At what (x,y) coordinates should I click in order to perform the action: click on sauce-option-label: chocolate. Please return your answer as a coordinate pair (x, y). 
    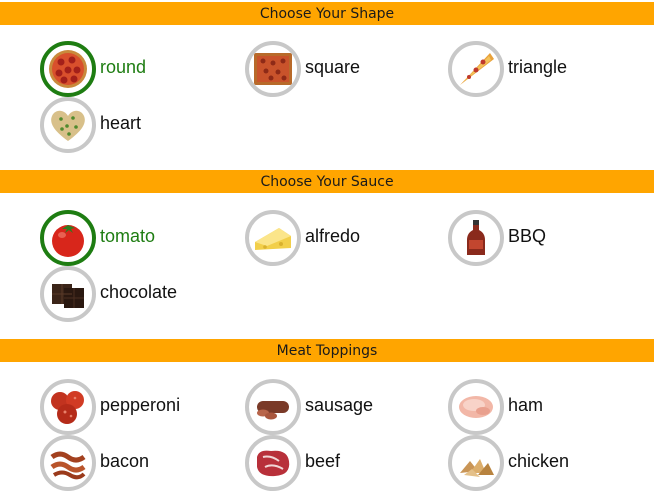
    Looking at the image, I should click on (139, 292).